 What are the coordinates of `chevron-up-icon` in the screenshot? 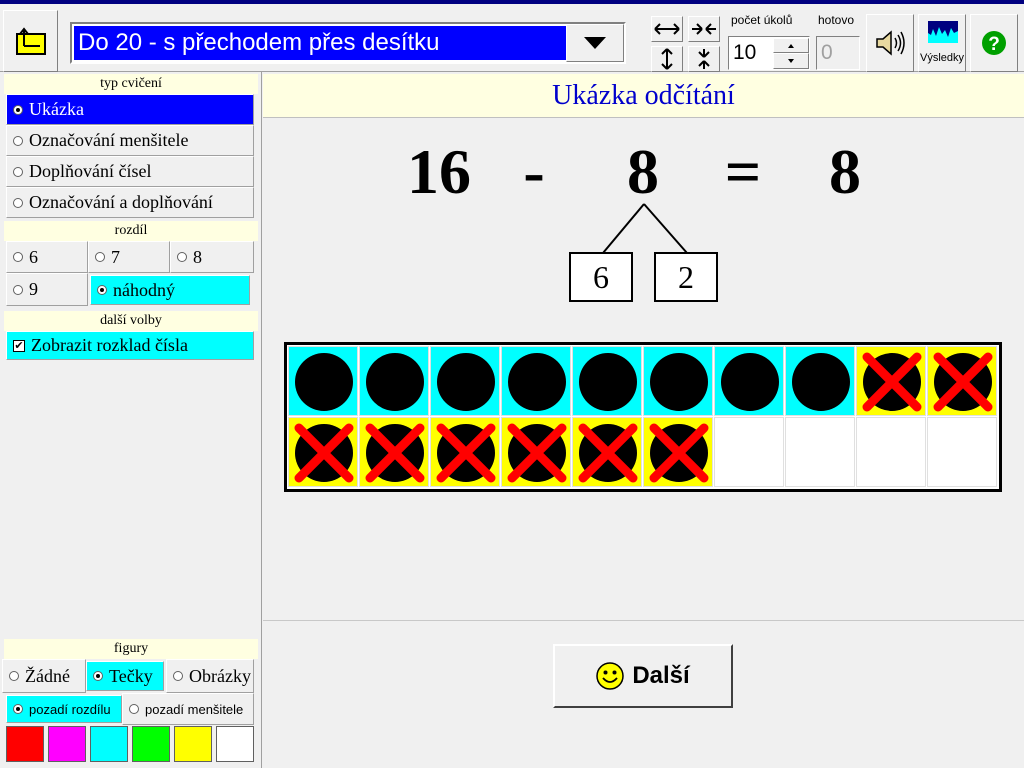 It's located at (791, 46).